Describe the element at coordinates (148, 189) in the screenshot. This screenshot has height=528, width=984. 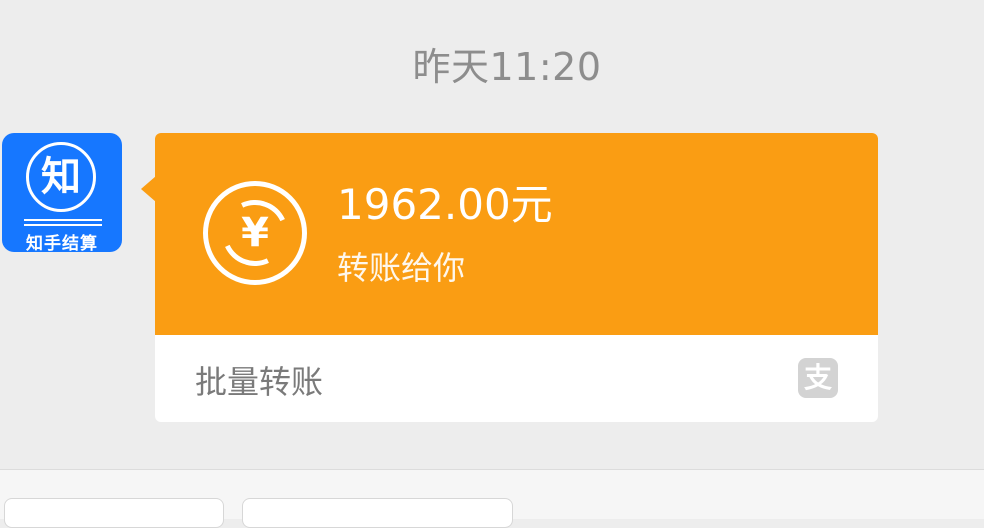
I see `bubble-tail` at that location.